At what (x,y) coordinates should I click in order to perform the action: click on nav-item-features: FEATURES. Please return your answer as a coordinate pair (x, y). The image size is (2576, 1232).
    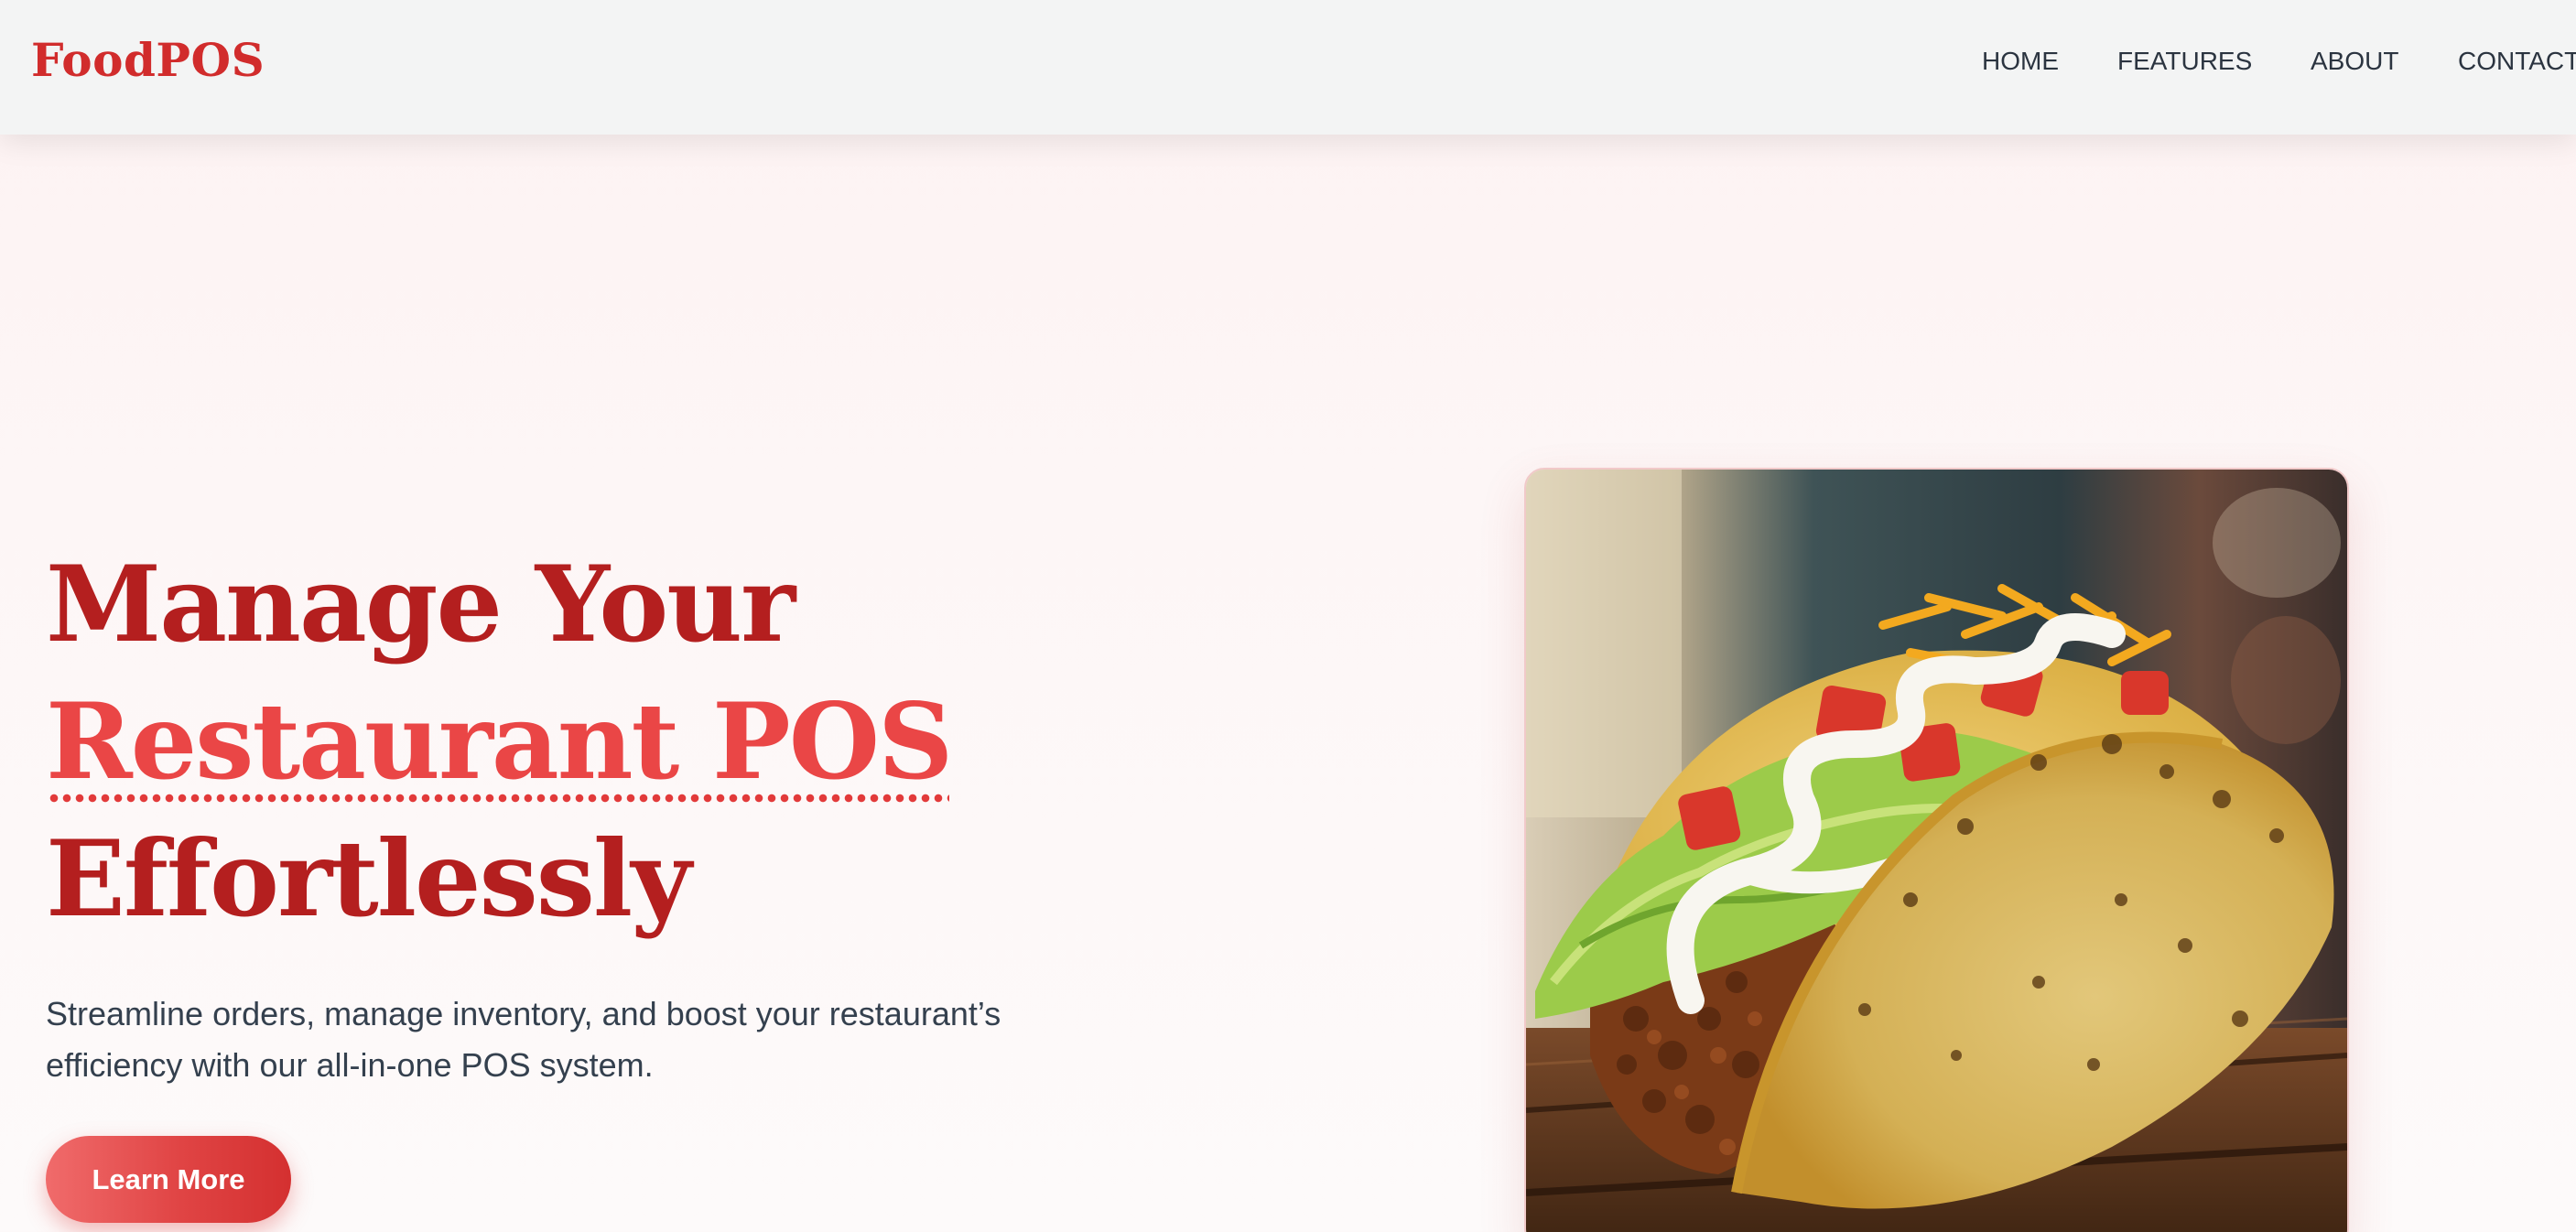
    Looking at the image, I should click on (2185, 61).